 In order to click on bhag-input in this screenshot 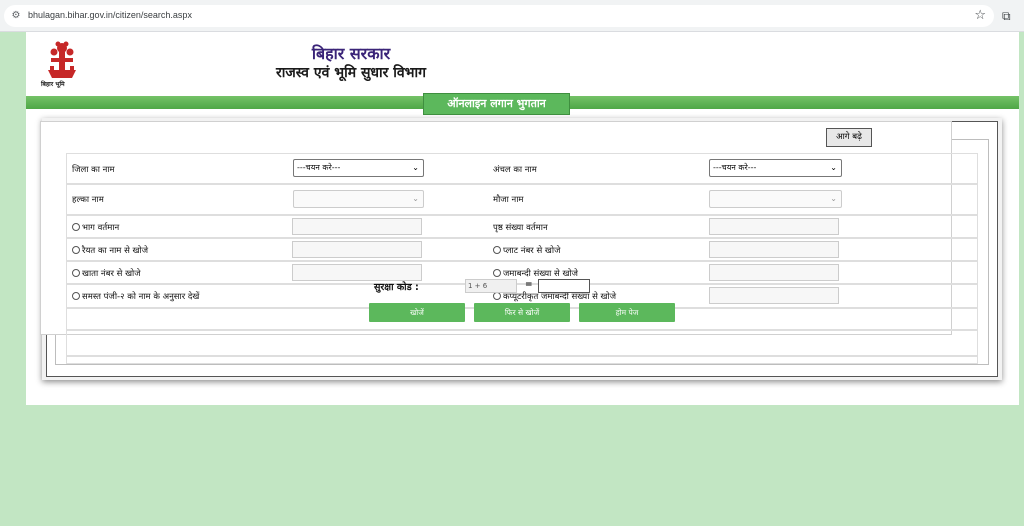, I will do `click(357, 226)`.